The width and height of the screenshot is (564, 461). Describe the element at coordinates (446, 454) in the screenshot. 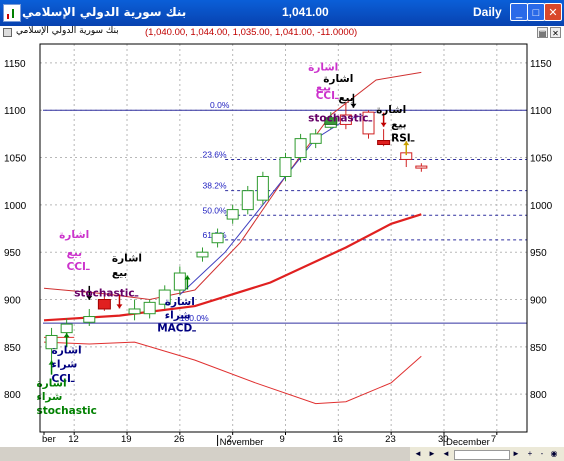

I see `page-left-icon: ◄` at that location.